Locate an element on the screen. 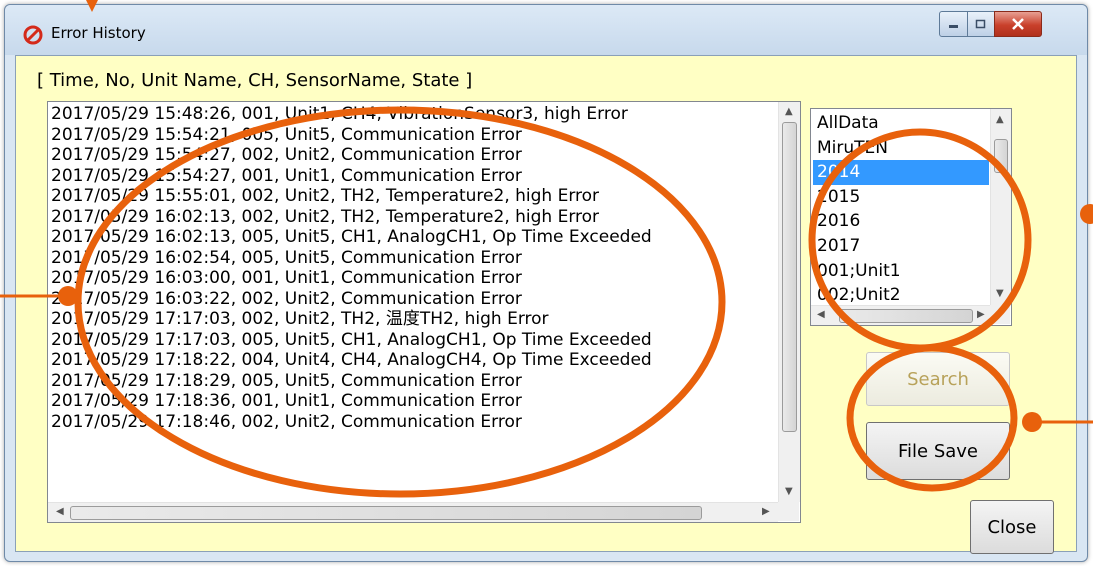 This screenshot has width=1093, height=566. title-bar: Error History is located at coordinates (546, 30).